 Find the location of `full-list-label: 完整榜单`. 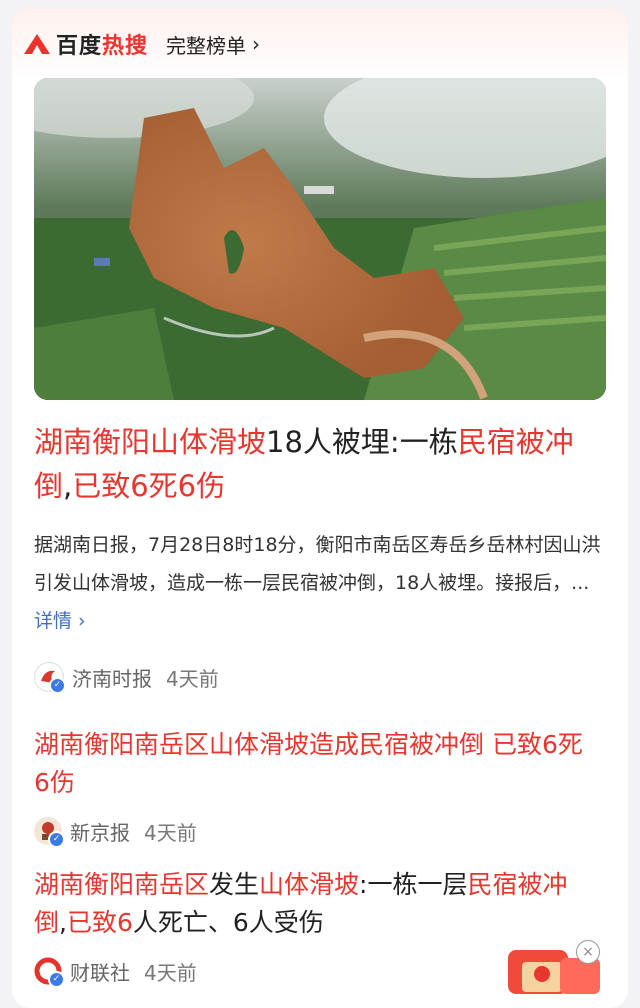

full-list-label: 完整榜单 is located at coordinates (206, 45).